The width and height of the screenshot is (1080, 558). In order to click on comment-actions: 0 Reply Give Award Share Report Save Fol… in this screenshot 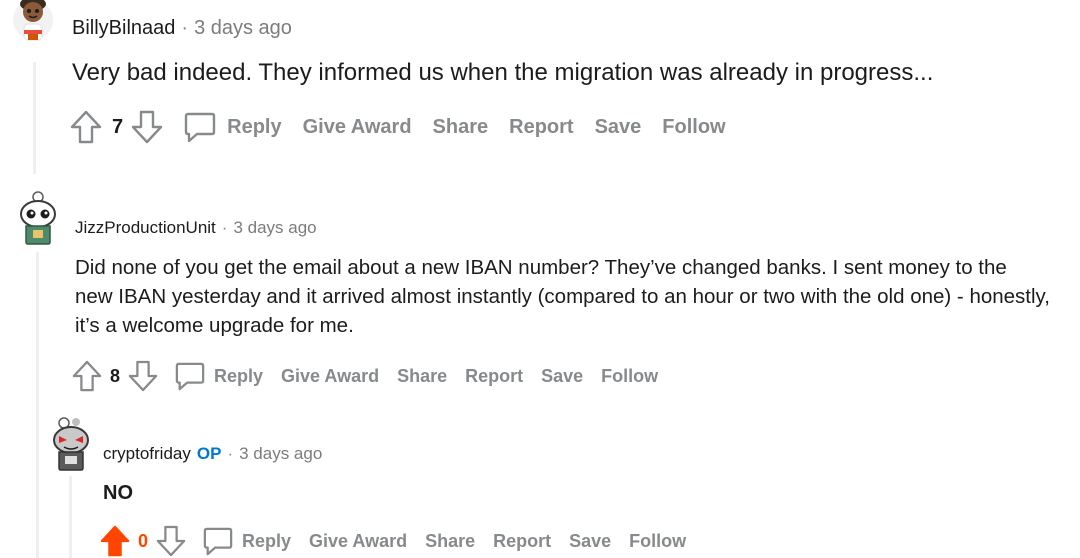, I will do `click(393, 541)`.